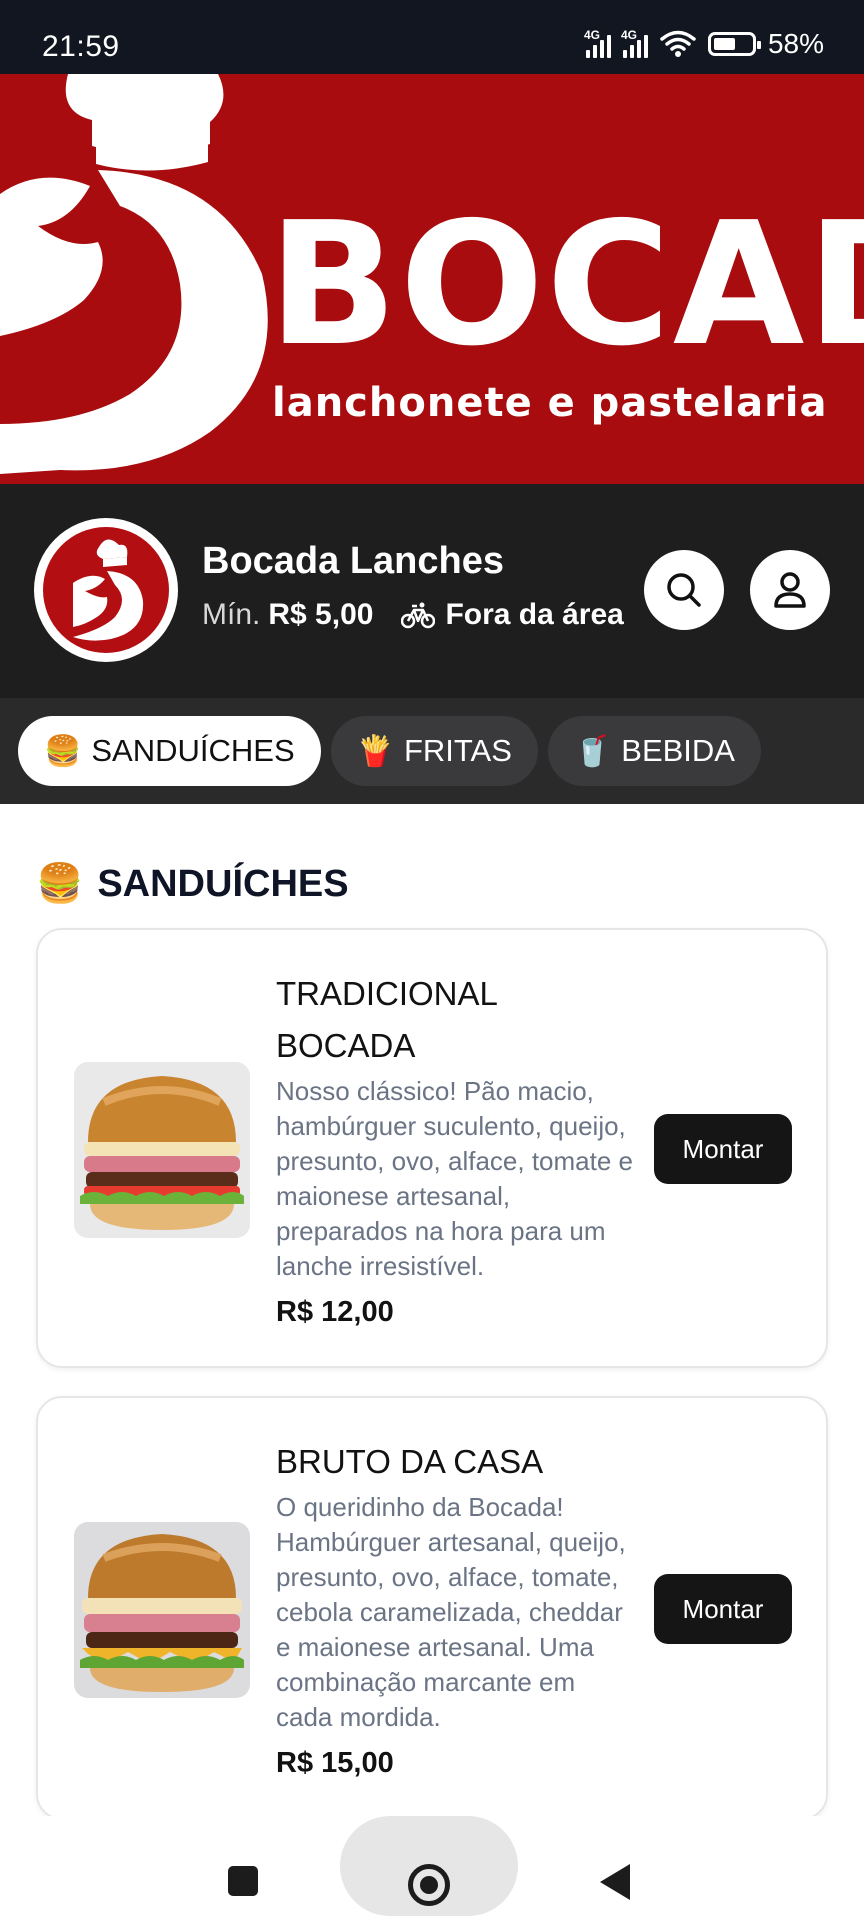  What do you see at coordinates (534, 614) in the screenshot?
I see `delivery-status-label: Fora da área` at bounding box center [534, 614].